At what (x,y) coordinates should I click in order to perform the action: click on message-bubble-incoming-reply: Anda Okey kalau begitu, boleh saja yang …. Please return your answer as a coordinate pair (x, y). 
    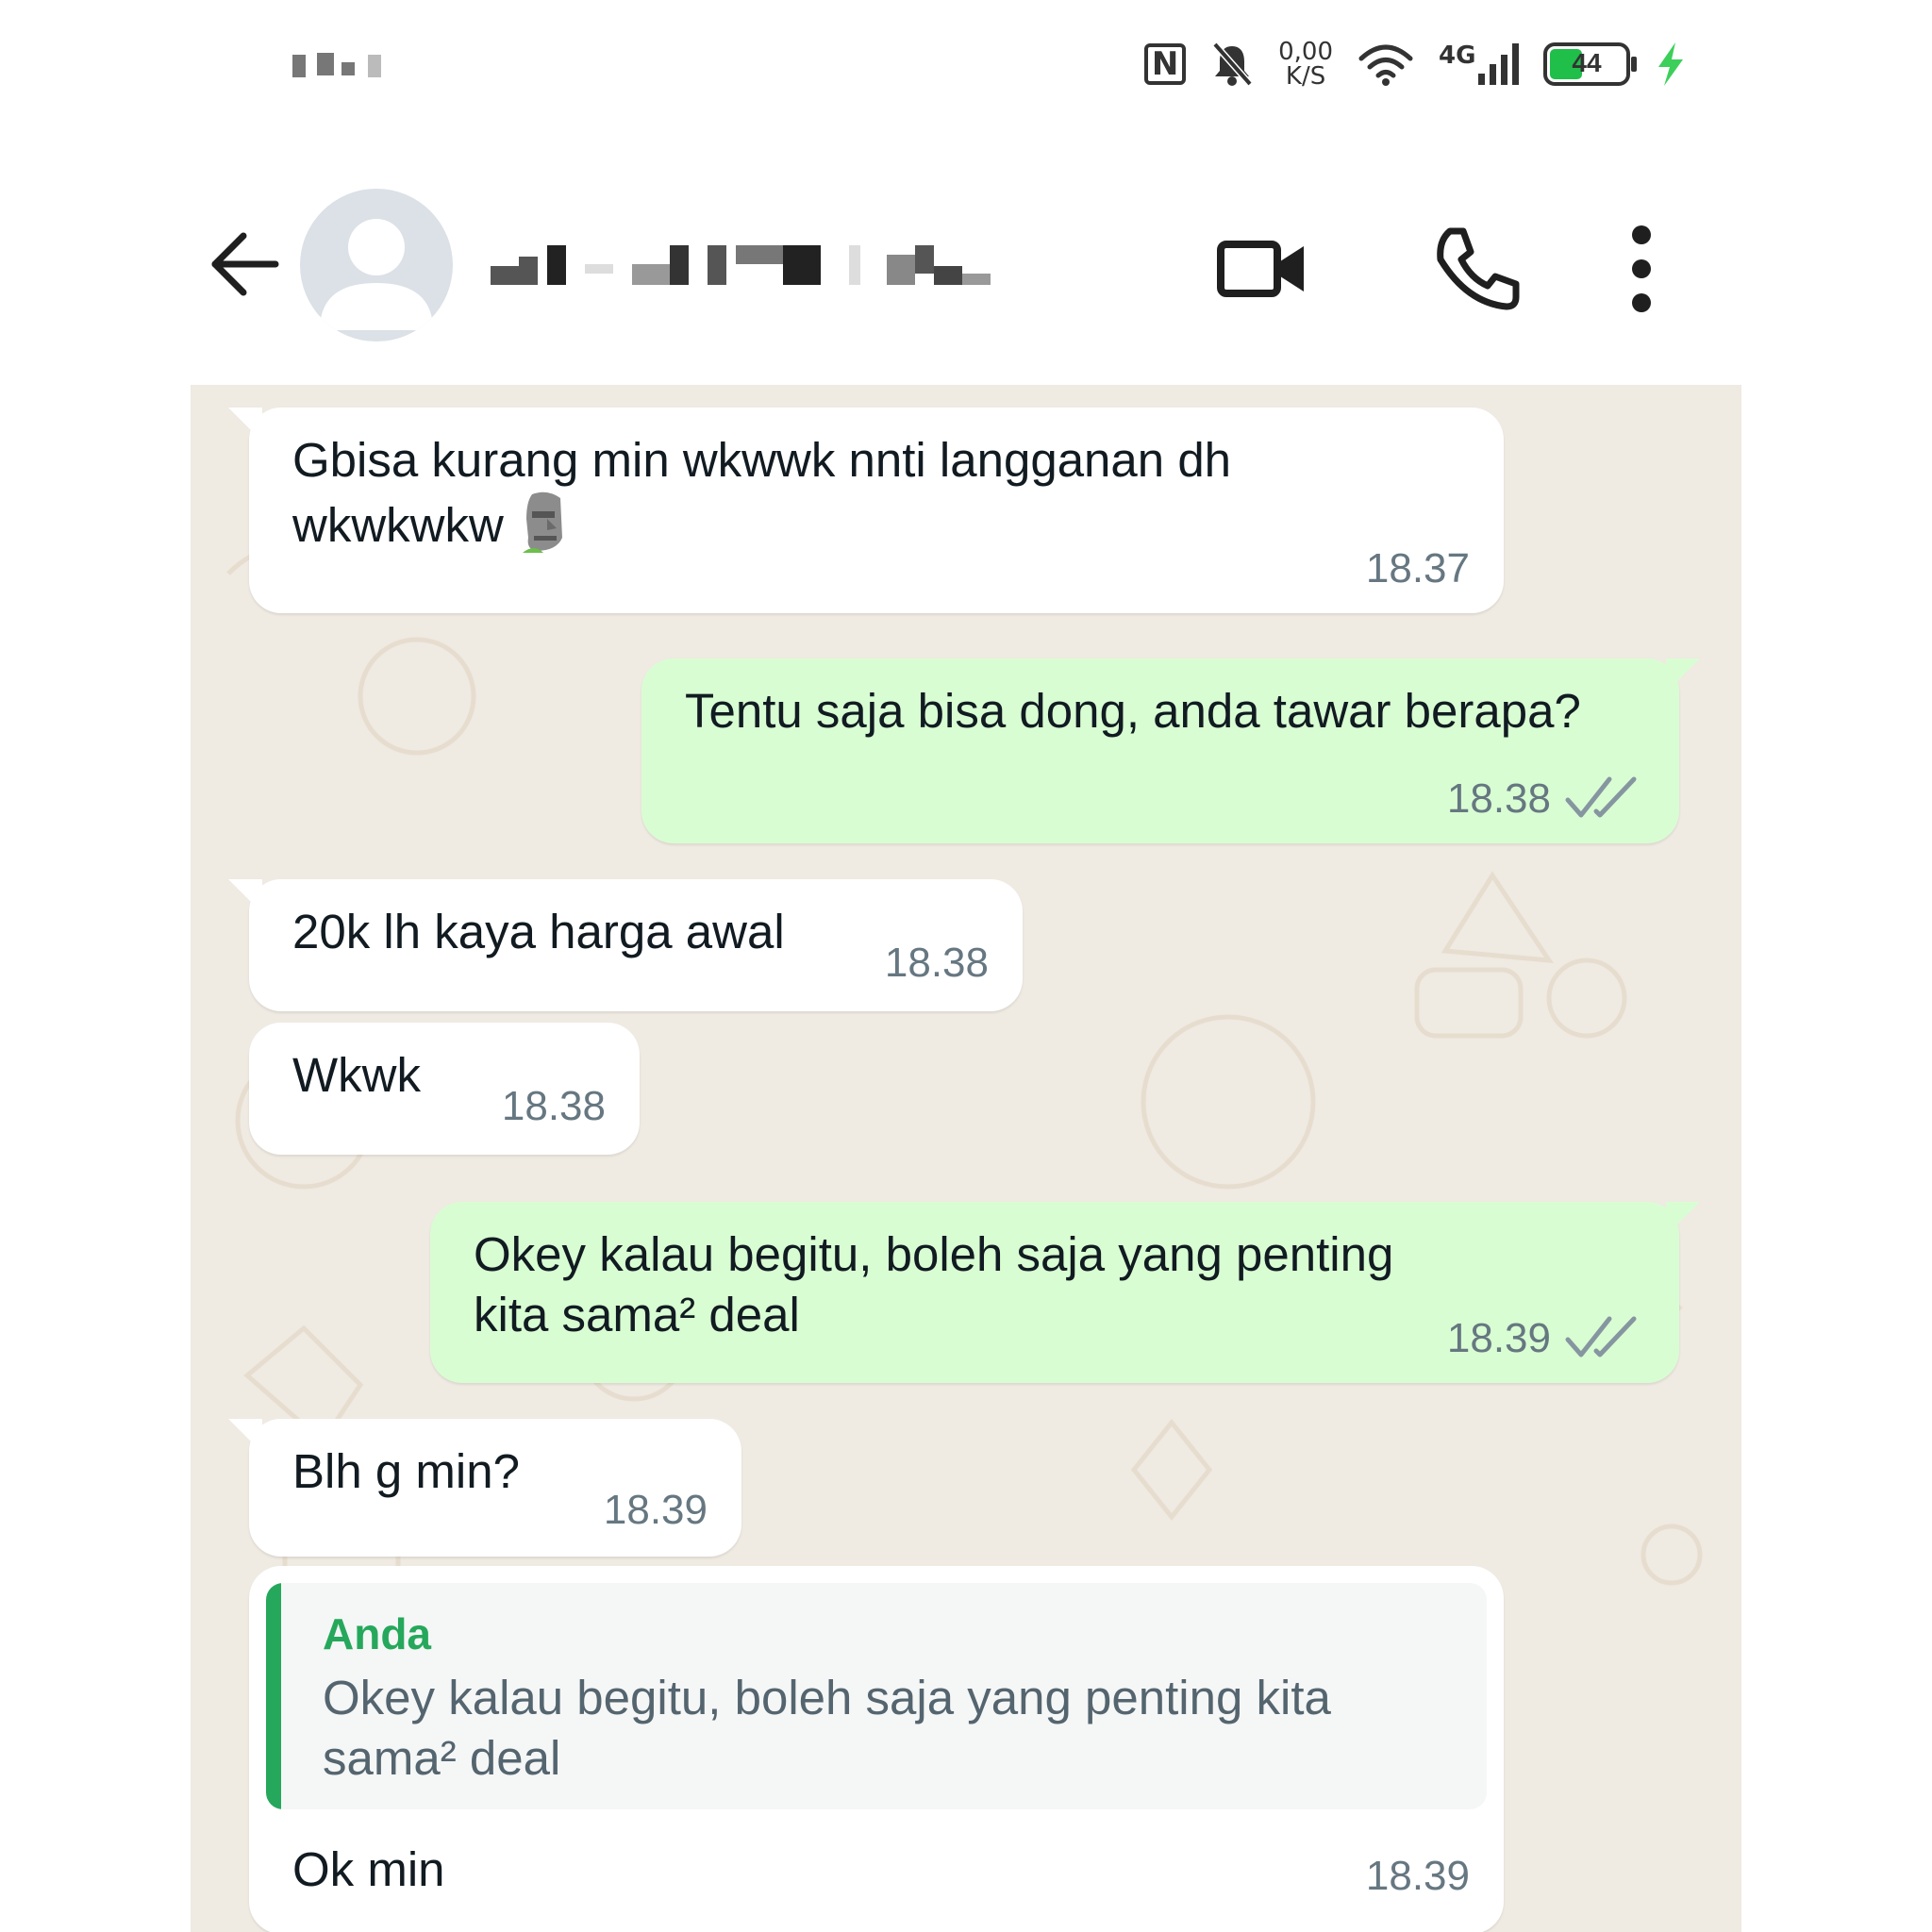
    Looking at the image, I should click on (877, 1749).